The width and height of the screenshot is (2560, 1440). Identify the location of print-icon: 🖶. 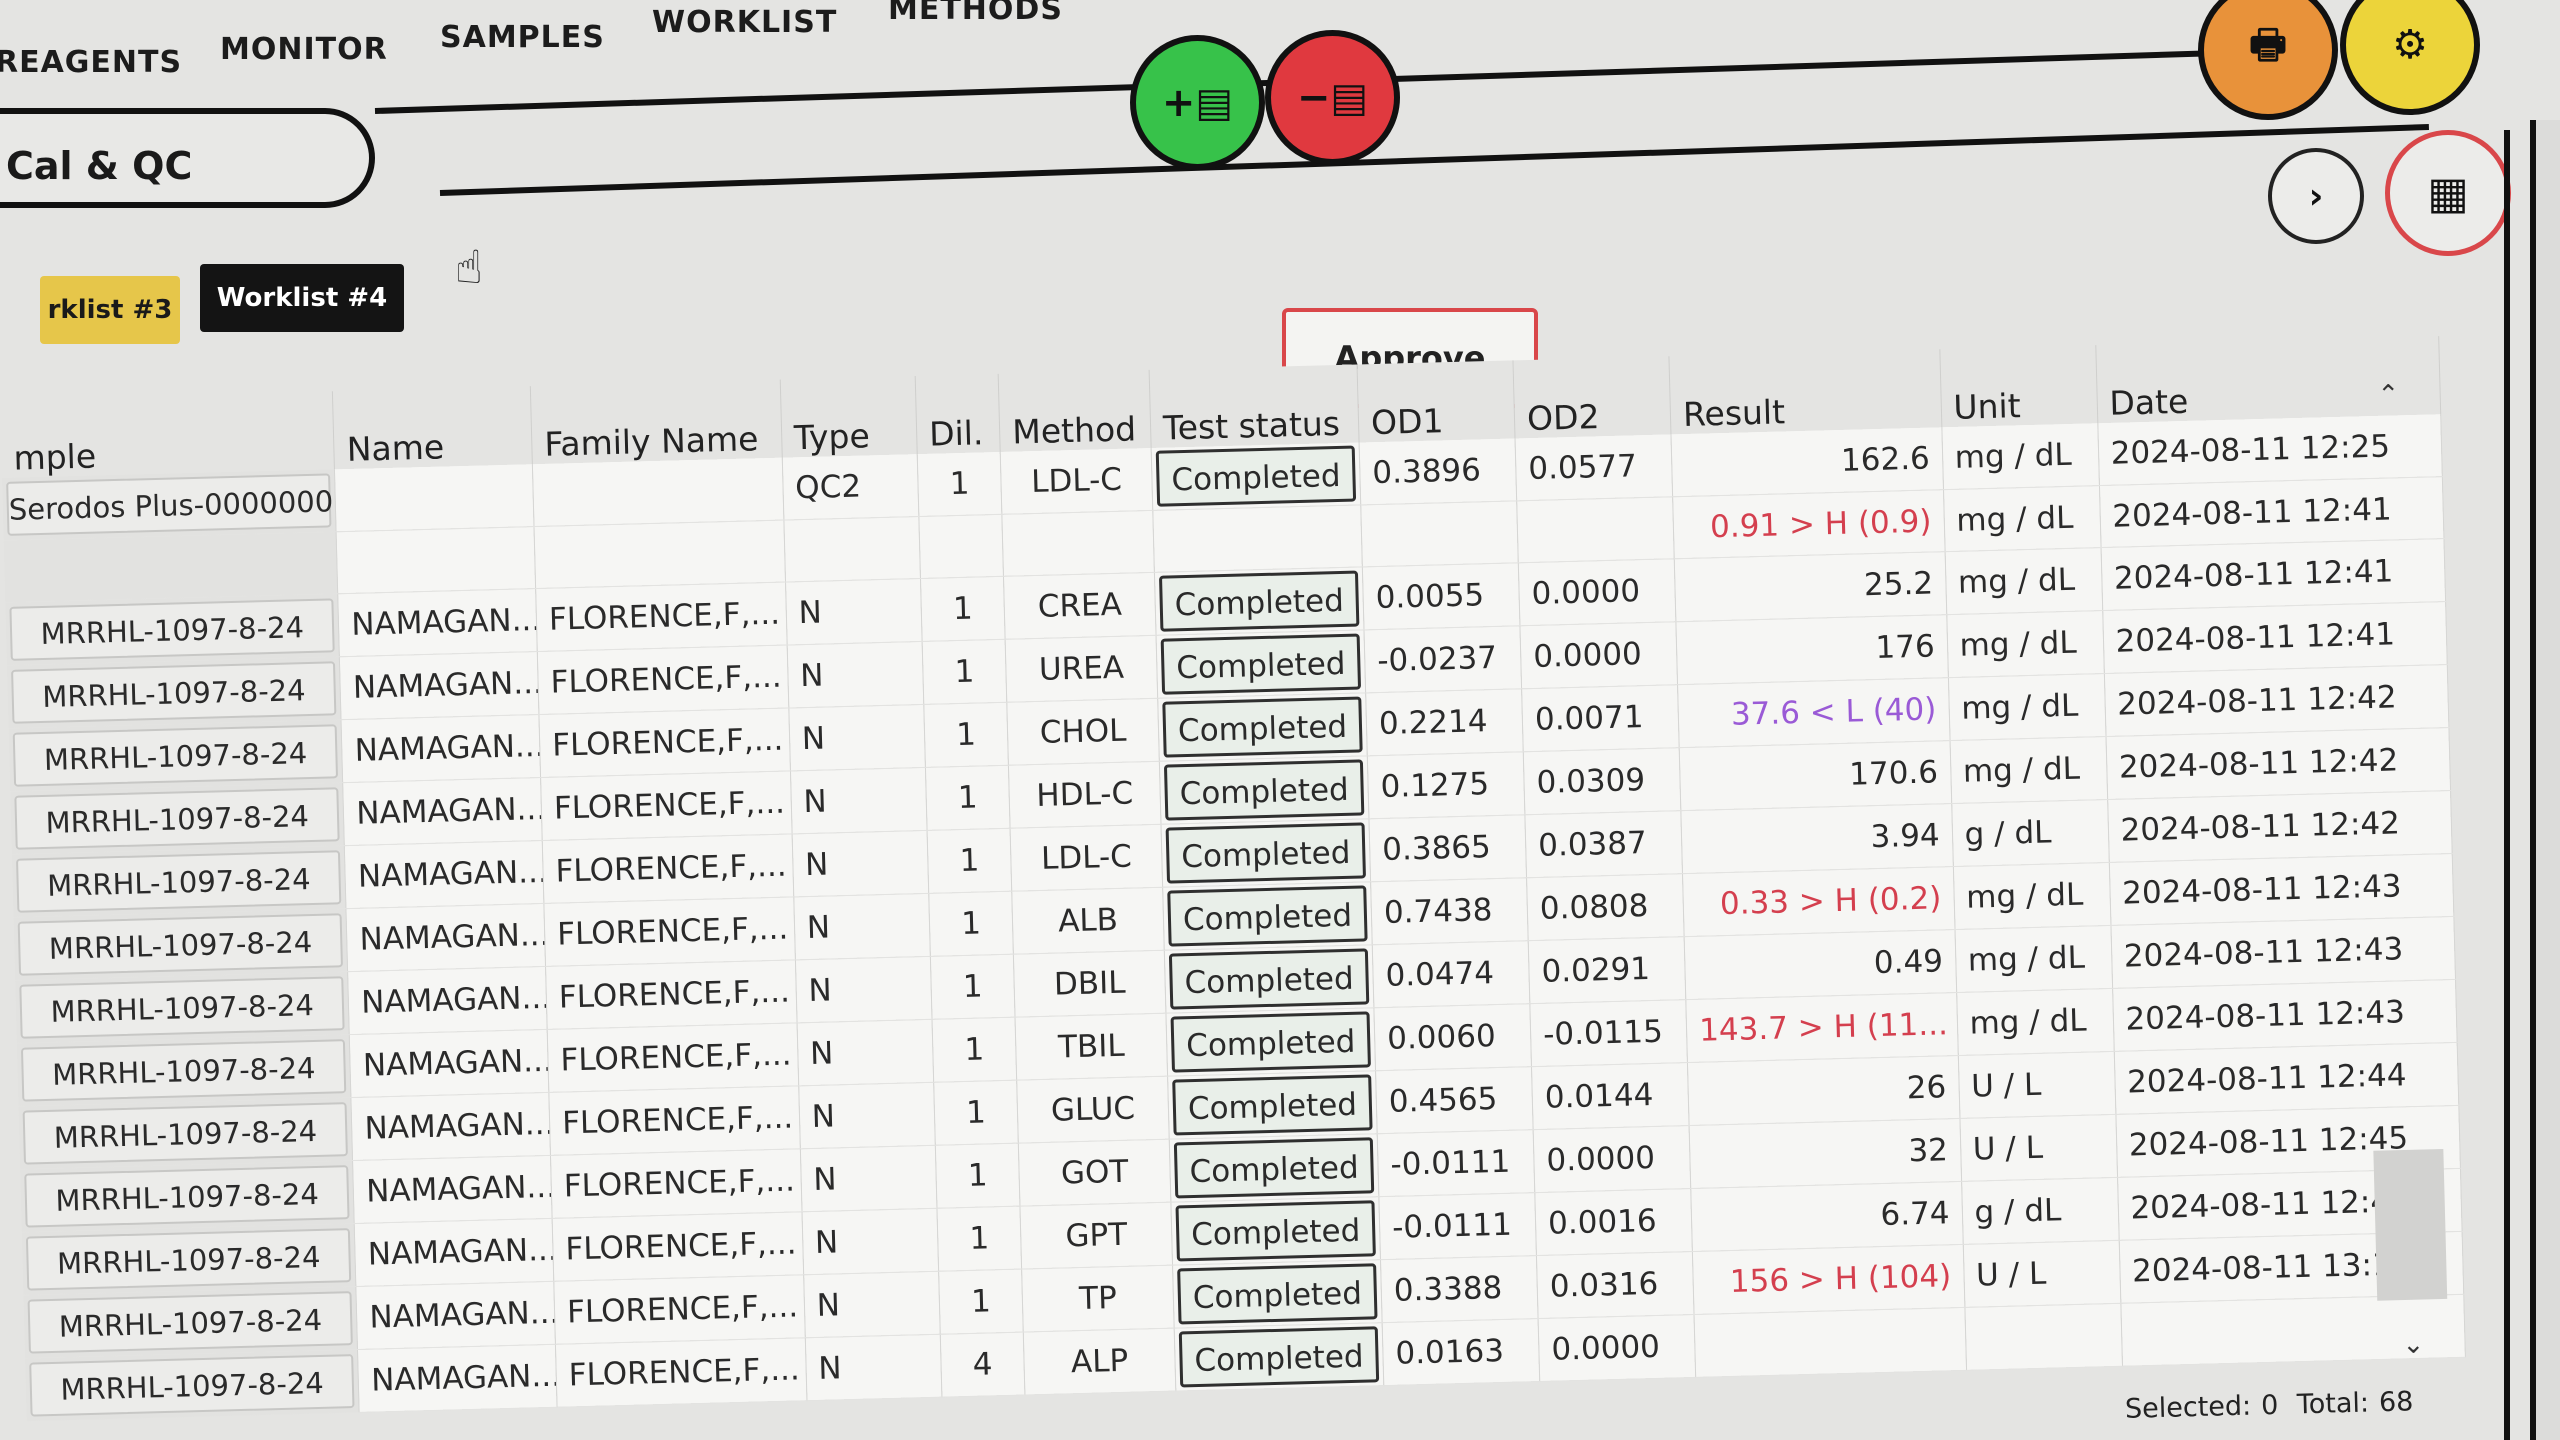
(2268, 45).